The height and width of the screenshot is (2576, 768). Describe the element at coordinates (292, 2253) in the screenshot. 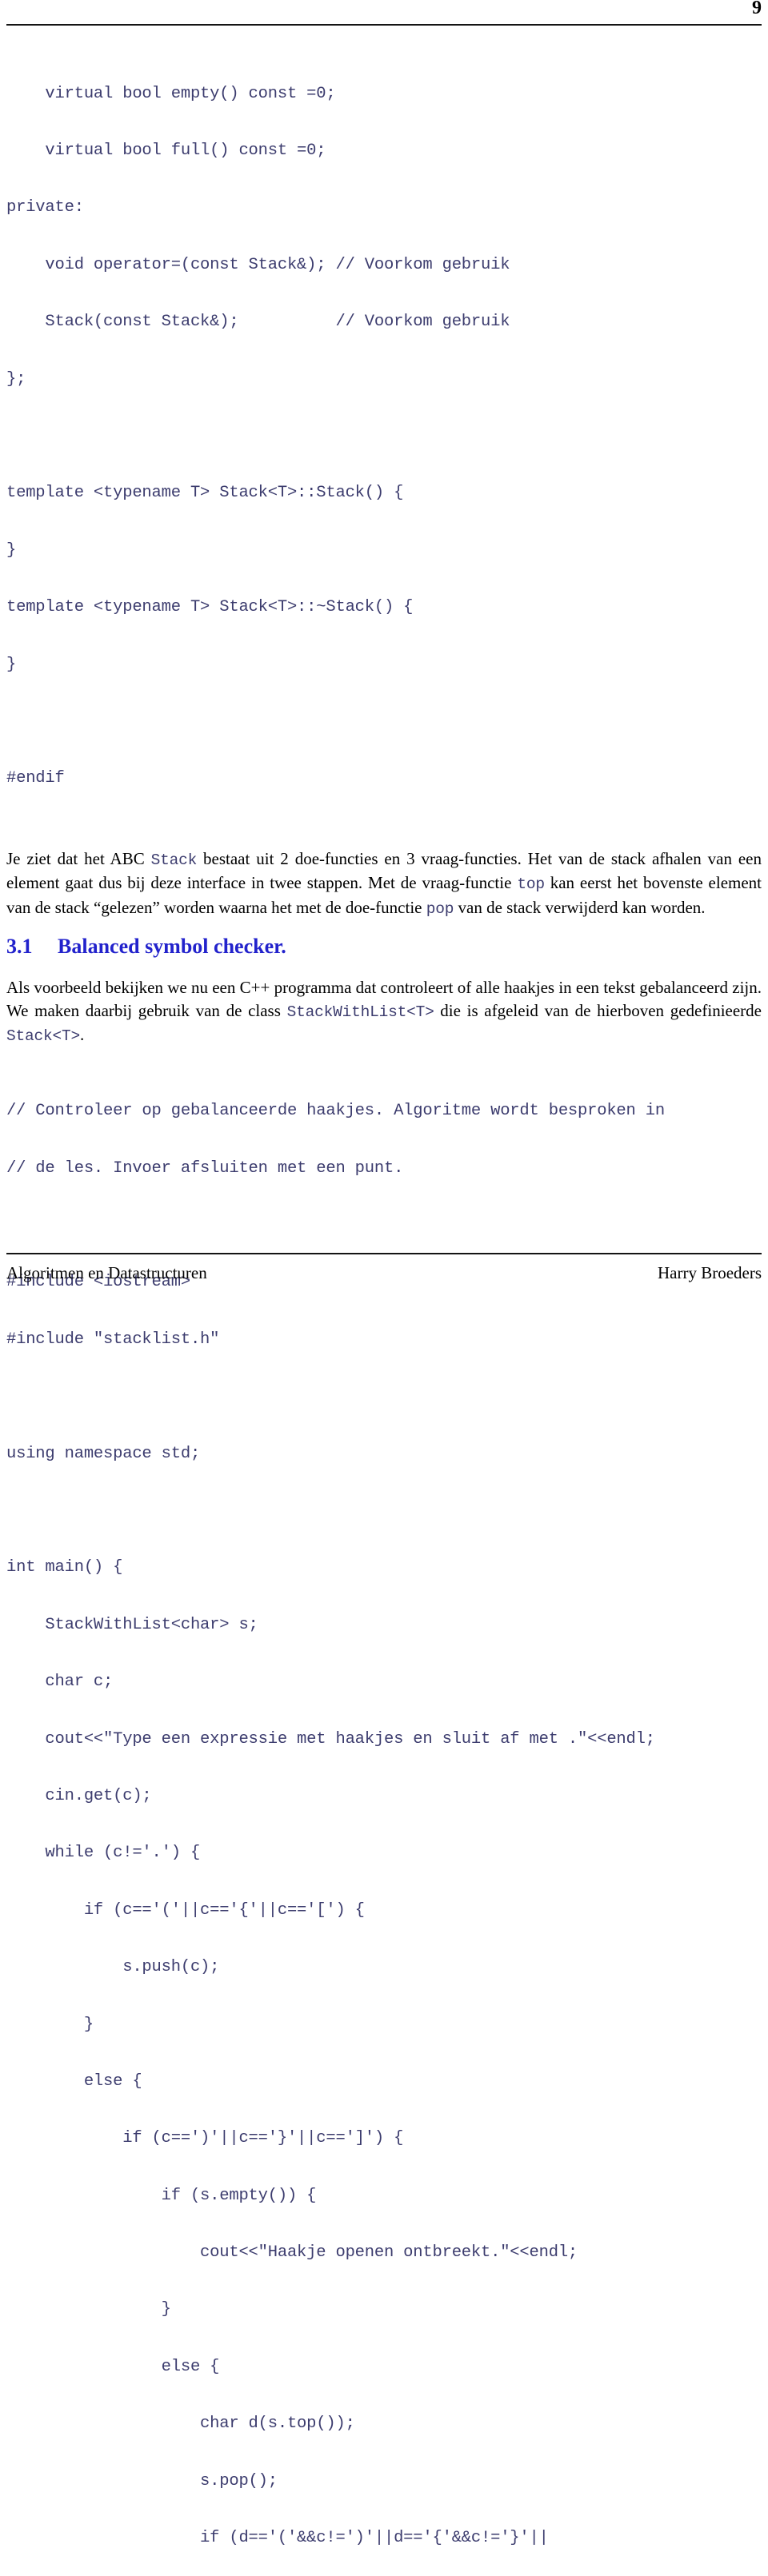

I see `code-line: cout<<"Haakje openen ontbreekt."<<endl;` at that location.